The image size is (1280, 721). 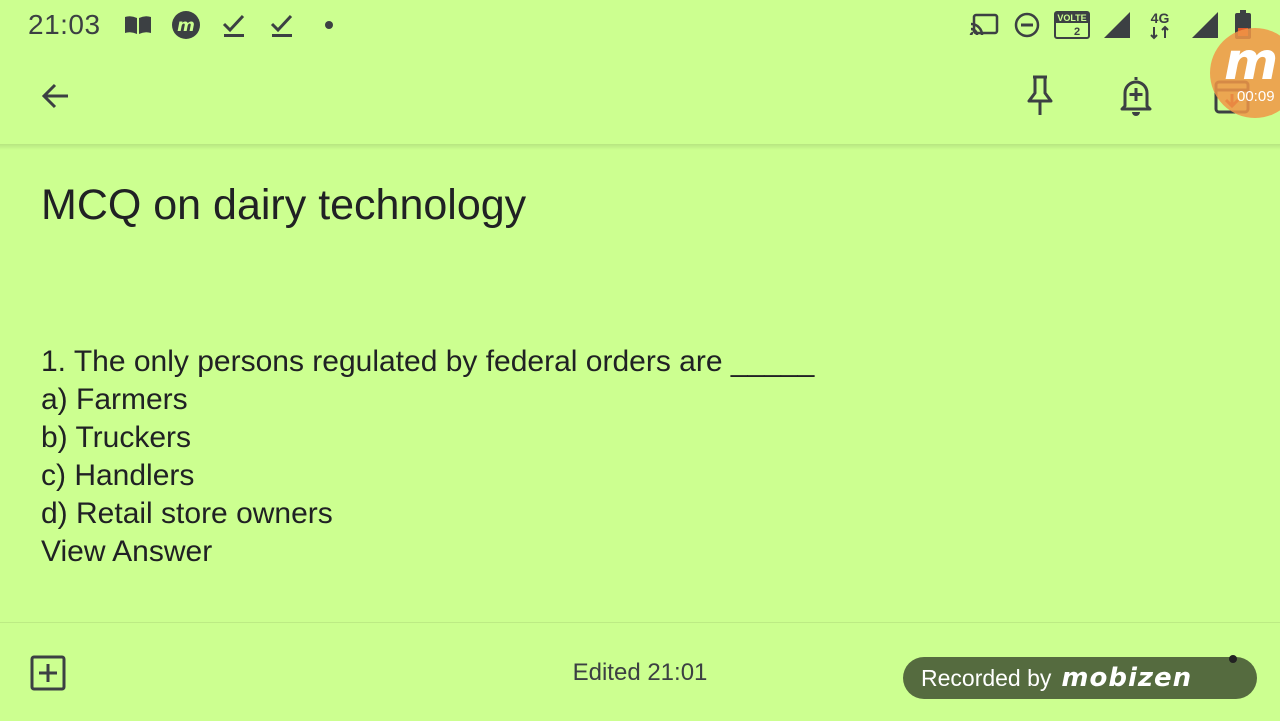 I want to click on back-button, so click(x=56, y=96).